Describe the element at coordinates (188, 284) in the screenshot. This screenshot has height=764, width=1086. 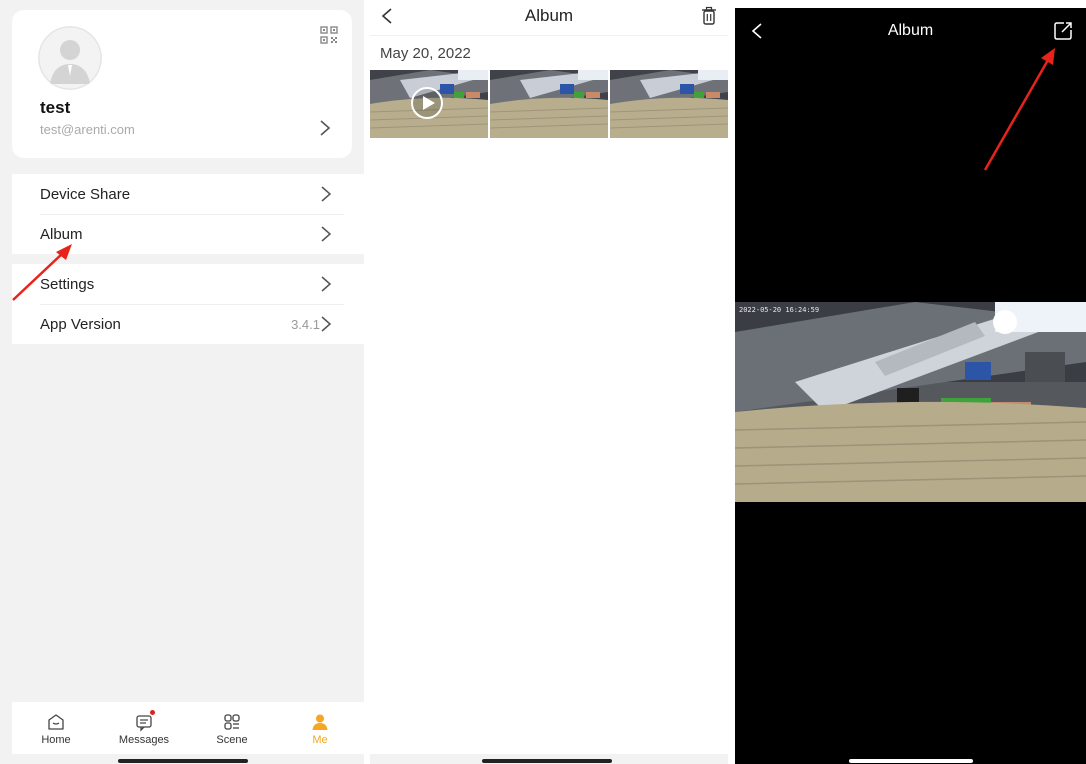
I see `menu-item-settings: Settings` at that location.